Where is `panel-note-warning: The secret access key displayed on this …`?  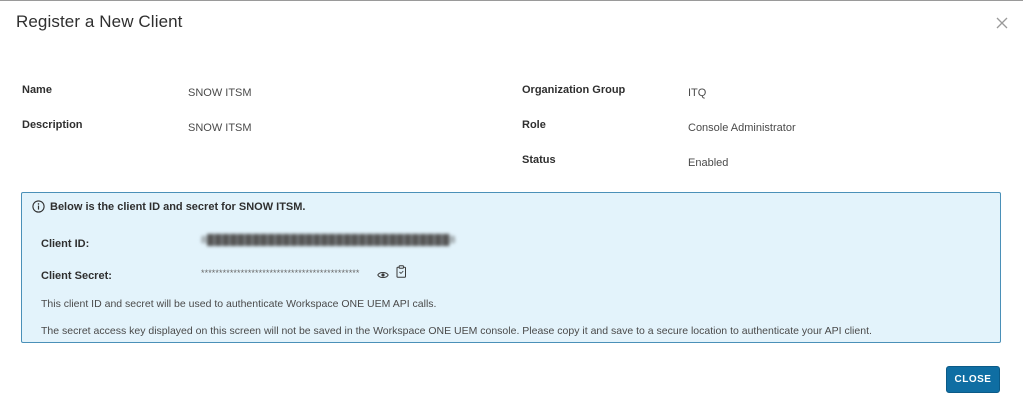 panel-note-warning: The secret access key displayed on this … is located at coordinates (456, 331).